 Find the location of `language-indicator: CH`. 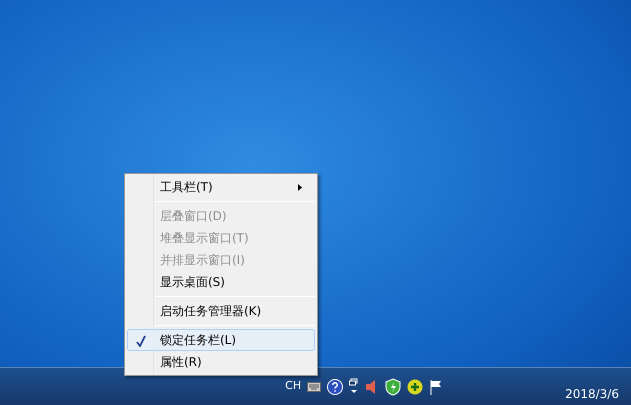

language-indicator: CH is located at coordinates (293, 386).